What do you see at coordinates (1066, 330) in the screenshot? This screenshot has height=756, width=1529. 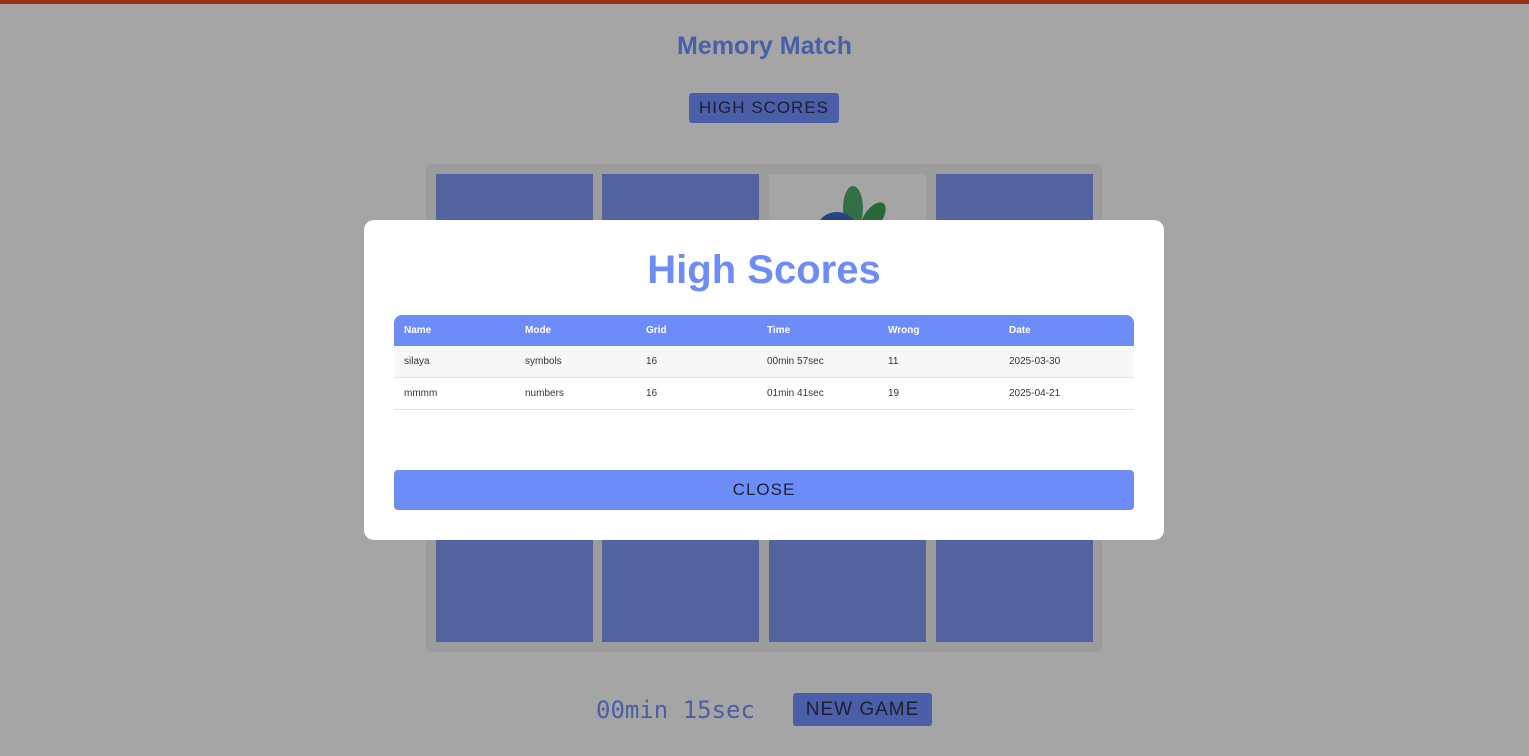 I see `column-header-date: Date` at bounding box center [1066, 330].